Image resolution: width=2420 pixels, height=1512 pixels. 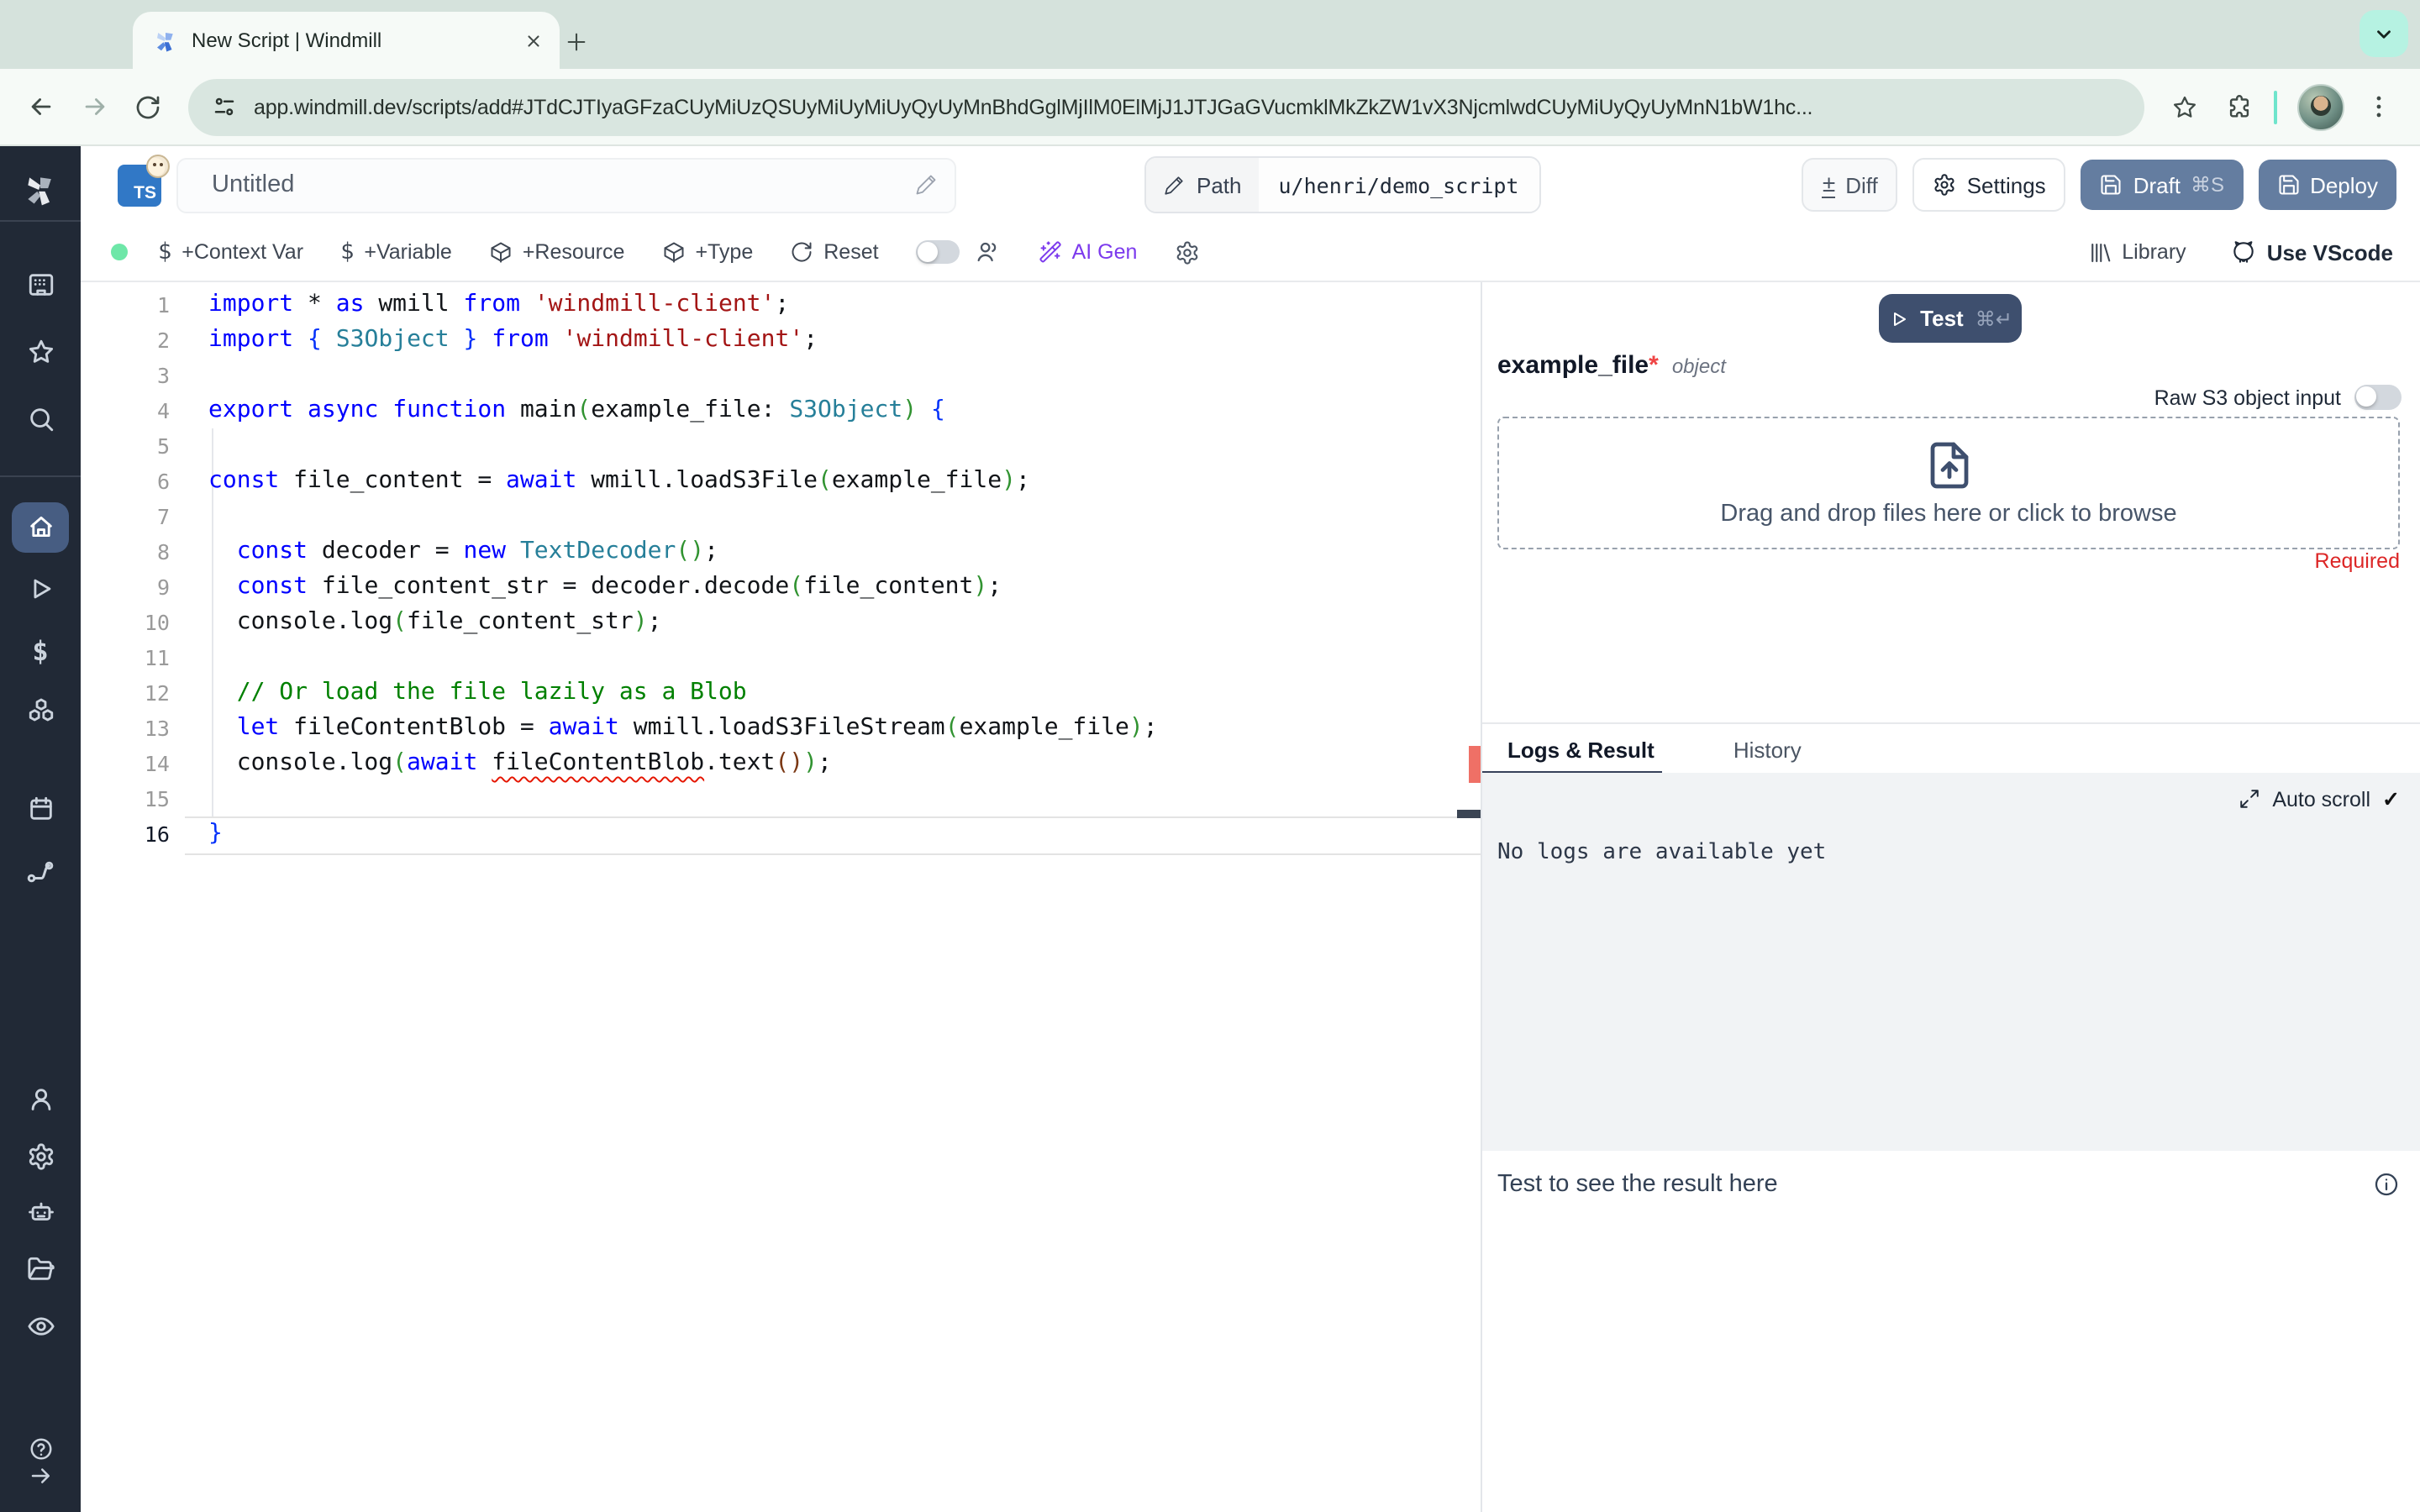 I want to click on windmill-logo, so click(x=40, y=189).